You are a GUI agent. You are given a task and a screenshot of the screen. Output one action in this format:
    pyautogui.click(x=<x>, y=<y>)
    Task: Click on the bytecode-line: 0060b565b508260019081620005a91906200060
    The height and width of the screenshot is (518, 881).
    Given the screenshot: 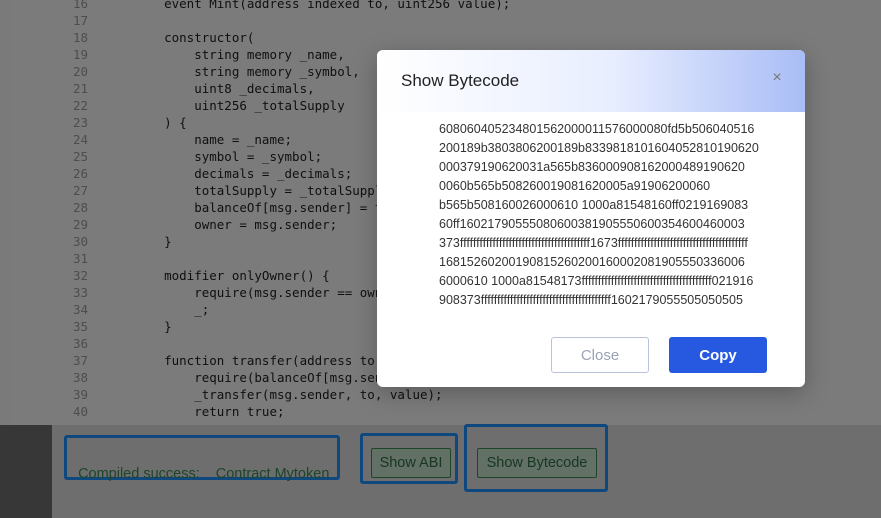 What is the action you would take?
    pyautogui.click(x=575, y=186)
    